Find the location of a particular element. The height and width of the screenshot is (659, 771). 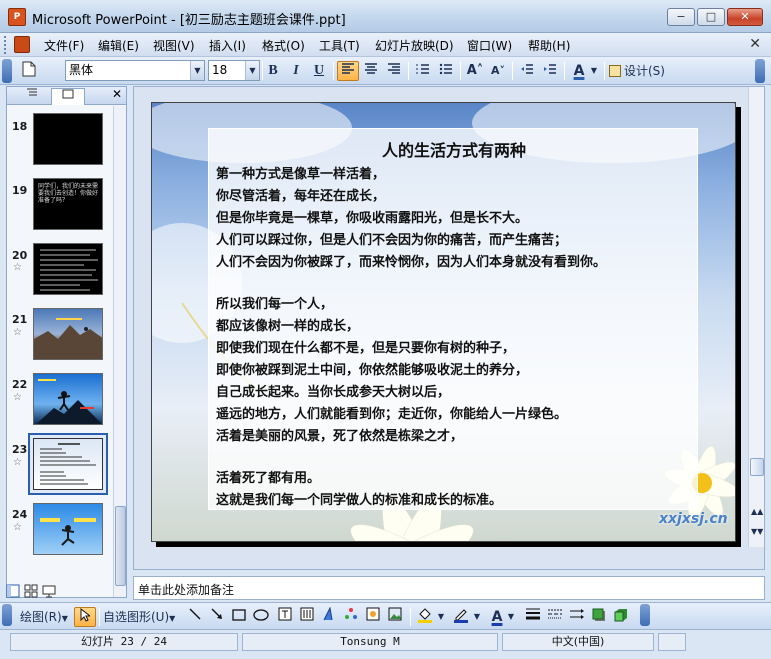

line-style-button is located at coordinates (533, 617).